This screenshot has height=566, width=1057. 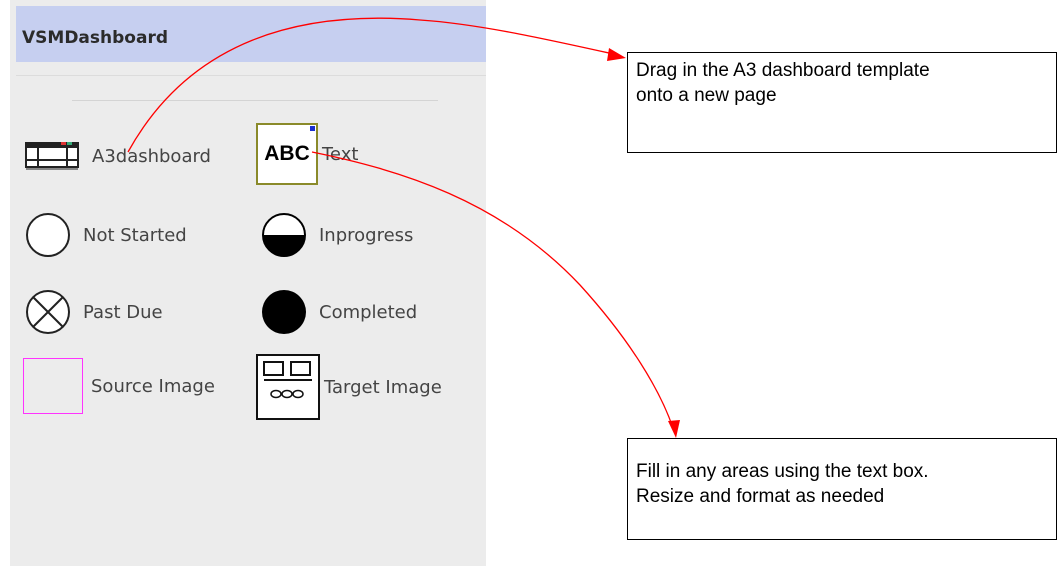 I want to click on arrowhead-top, so click(x=616, y=54).